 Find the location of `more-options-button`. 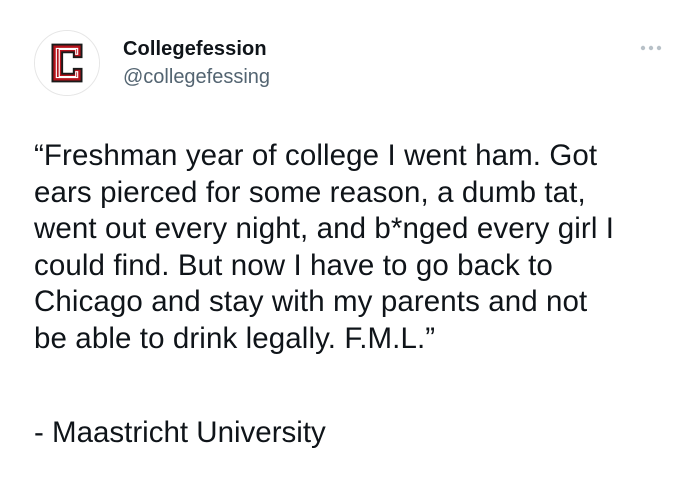

more-options-button is located at coordinates (651, 48).